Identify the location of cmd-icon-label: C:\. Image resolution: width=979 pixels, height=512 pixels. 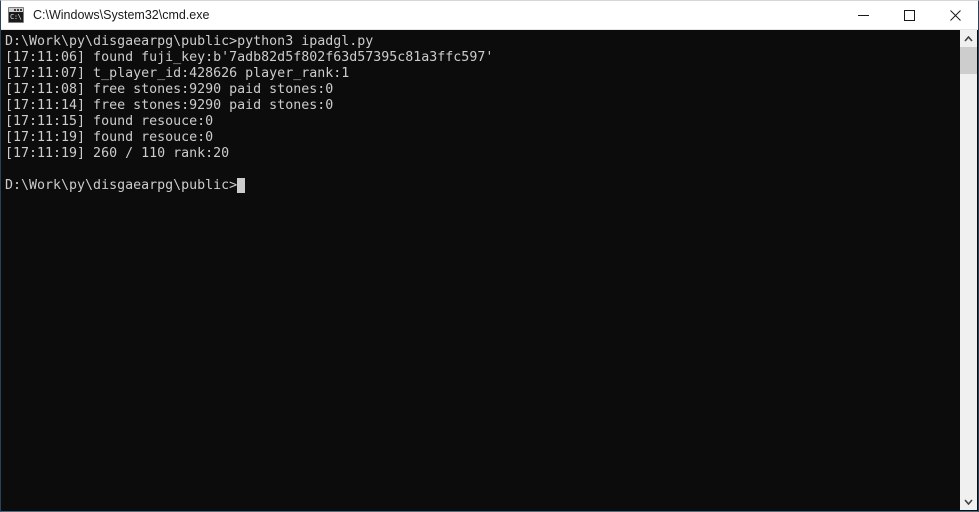
(16, 17).